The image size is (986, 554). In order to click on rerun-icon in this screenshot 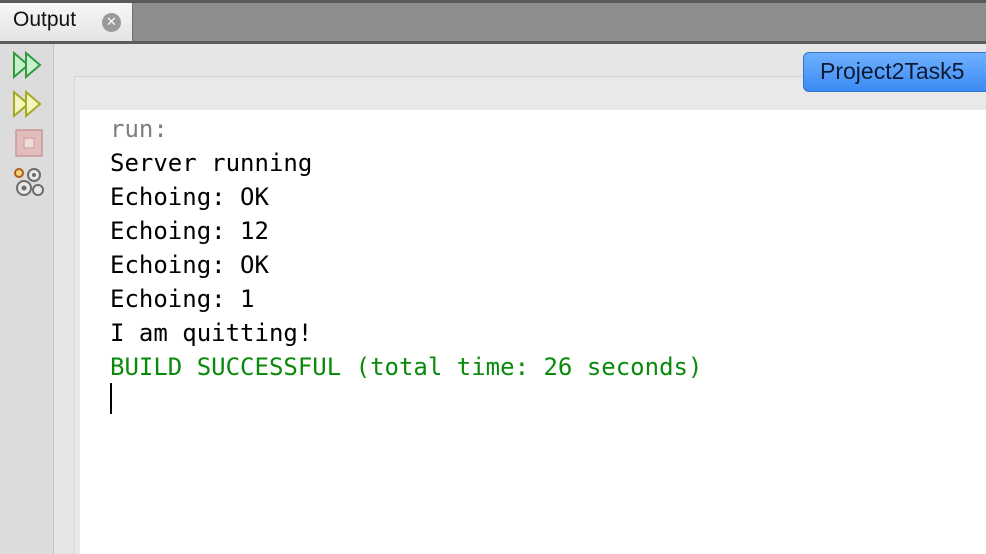, I will do `click(27, 65)`.